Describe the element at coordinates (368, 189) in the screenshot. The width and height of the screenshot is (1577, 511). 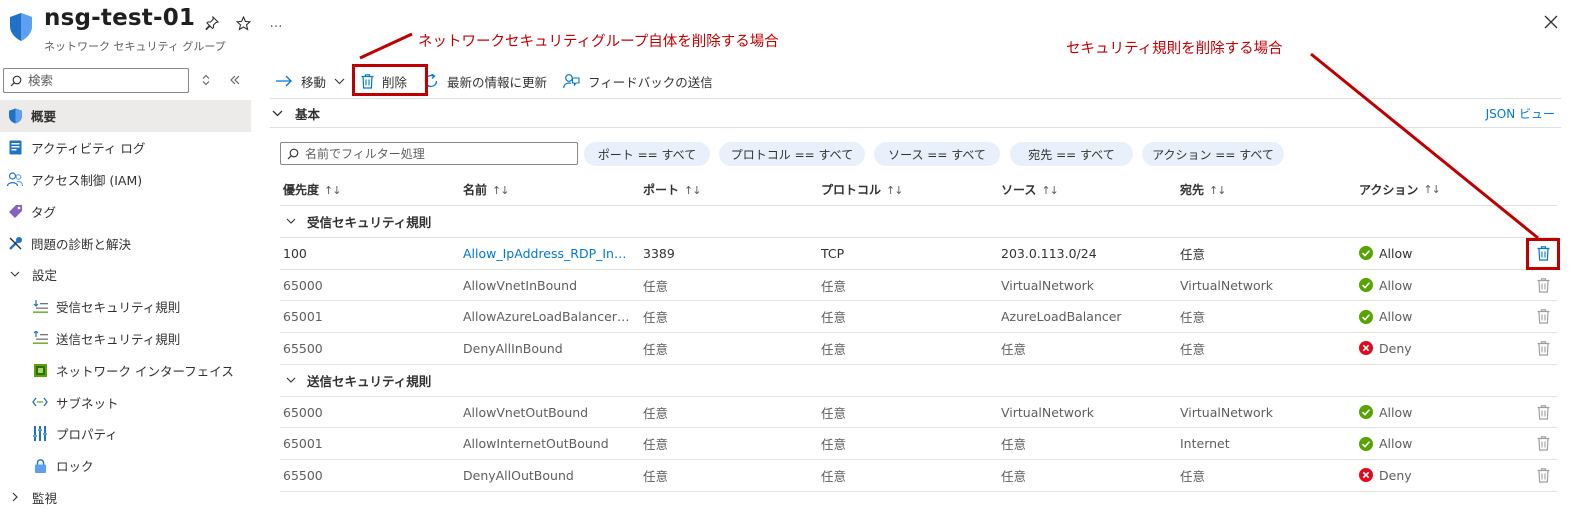
I see `column-header-priority: 優先度 ↑↓` at that location.